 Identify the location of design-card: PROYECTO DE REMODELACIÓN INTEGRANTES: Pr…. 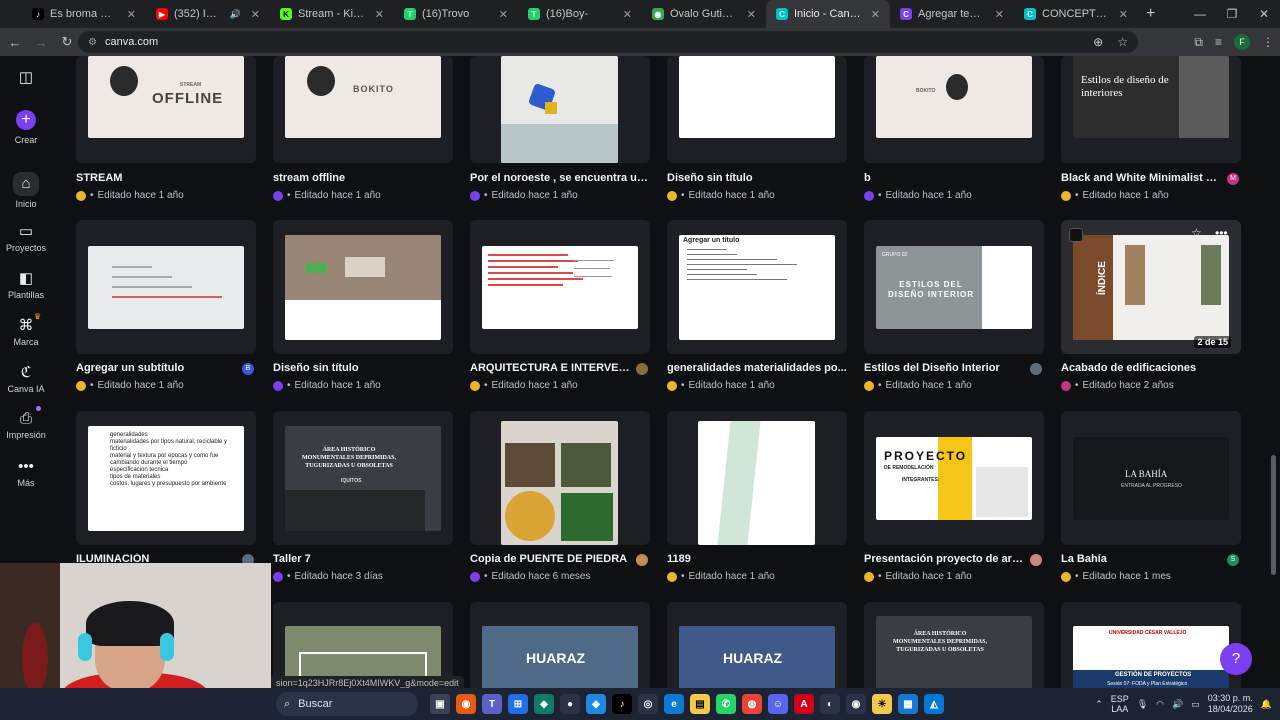
(954, 501).